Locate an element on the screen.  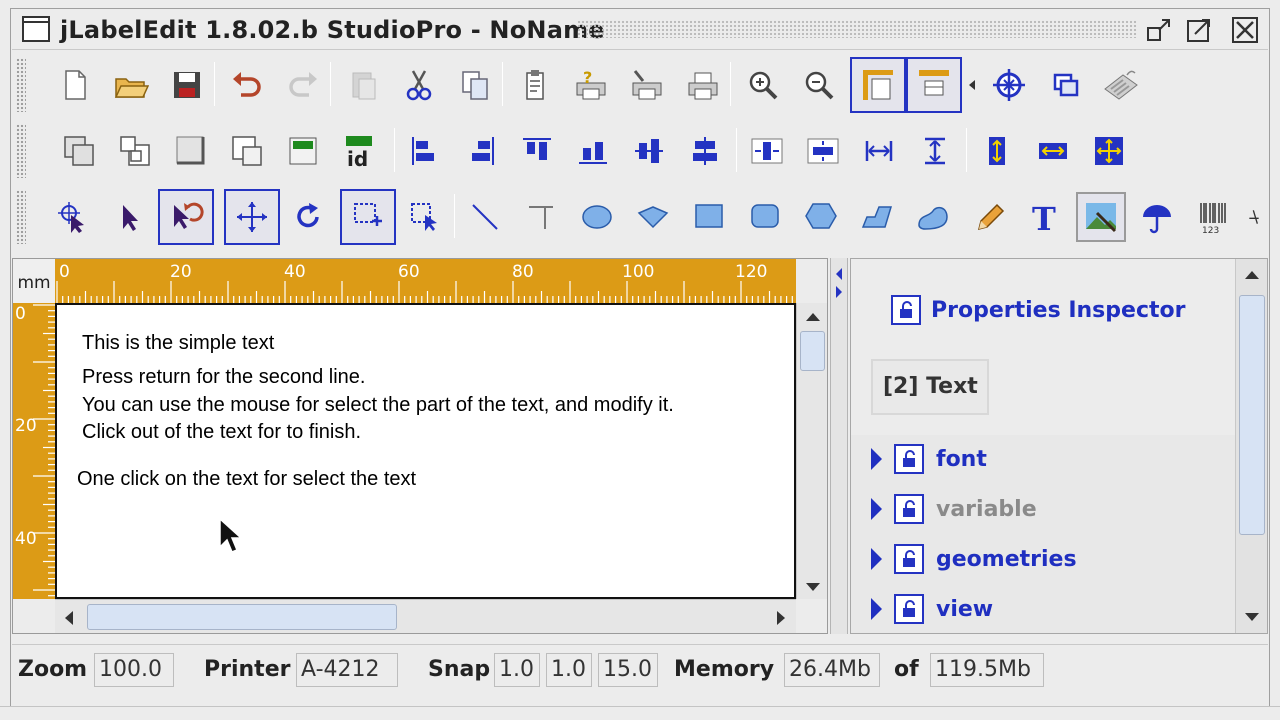
open-folder-icon is located at coordinates (131, 85).